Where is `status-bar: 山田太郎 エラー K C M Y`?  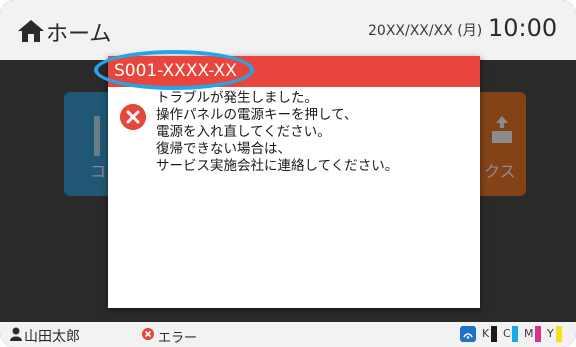 status-bar: 山田太郎 エラー K C M Y is located at coordinates (288, 334).